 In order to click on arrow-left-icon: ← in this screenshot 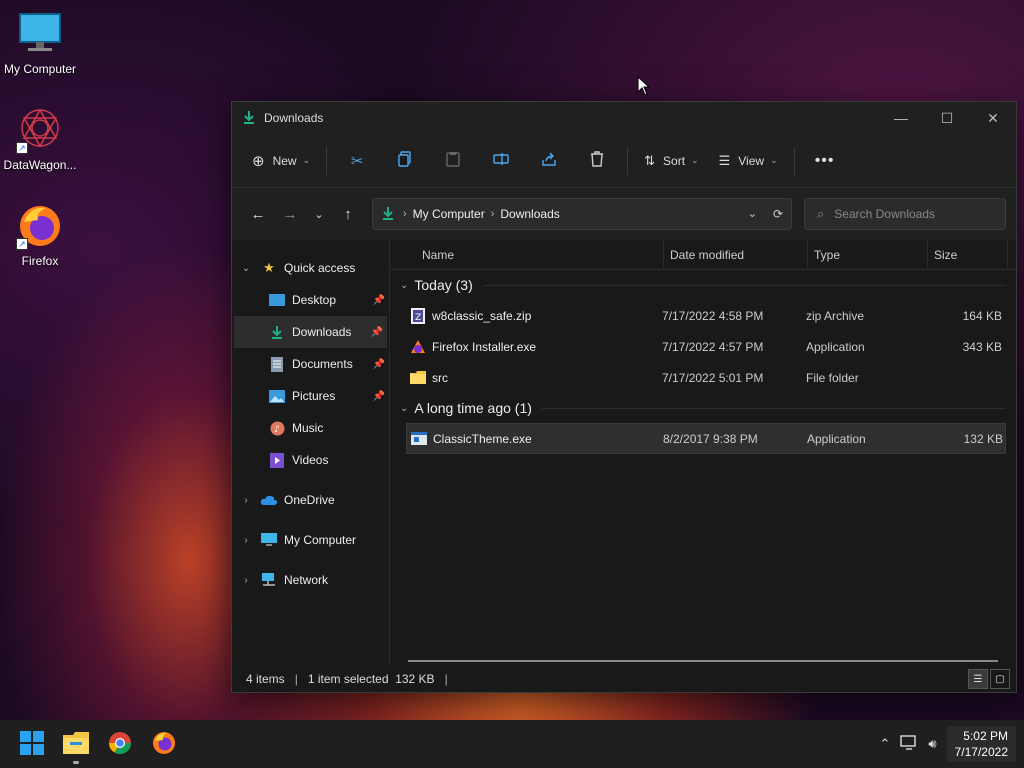, I will do `click(258, 214)`.